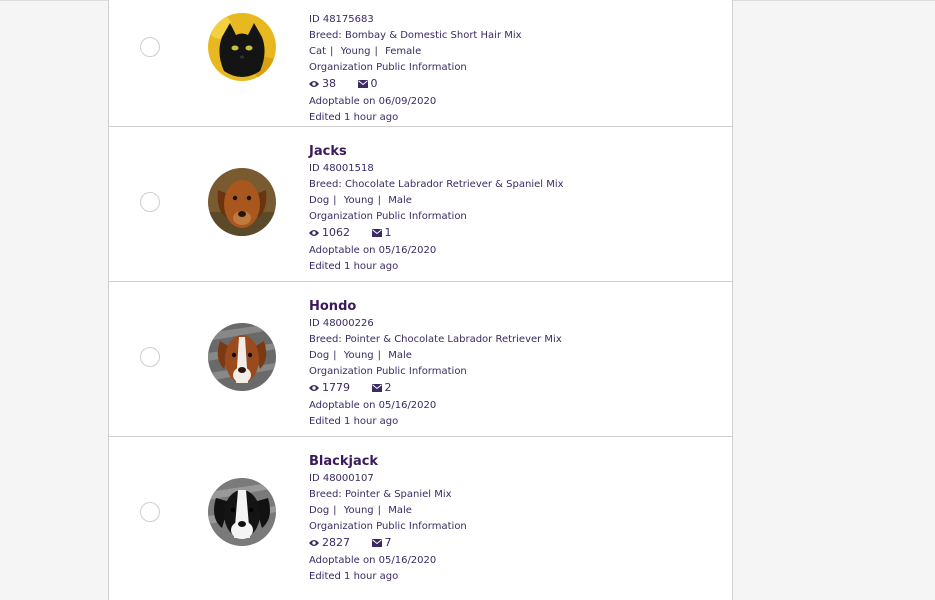 This screenshot has width=935, height=600. I want to click on pet-breed: Breed: Pointer & Spaniel Mix, so click(380, 494).